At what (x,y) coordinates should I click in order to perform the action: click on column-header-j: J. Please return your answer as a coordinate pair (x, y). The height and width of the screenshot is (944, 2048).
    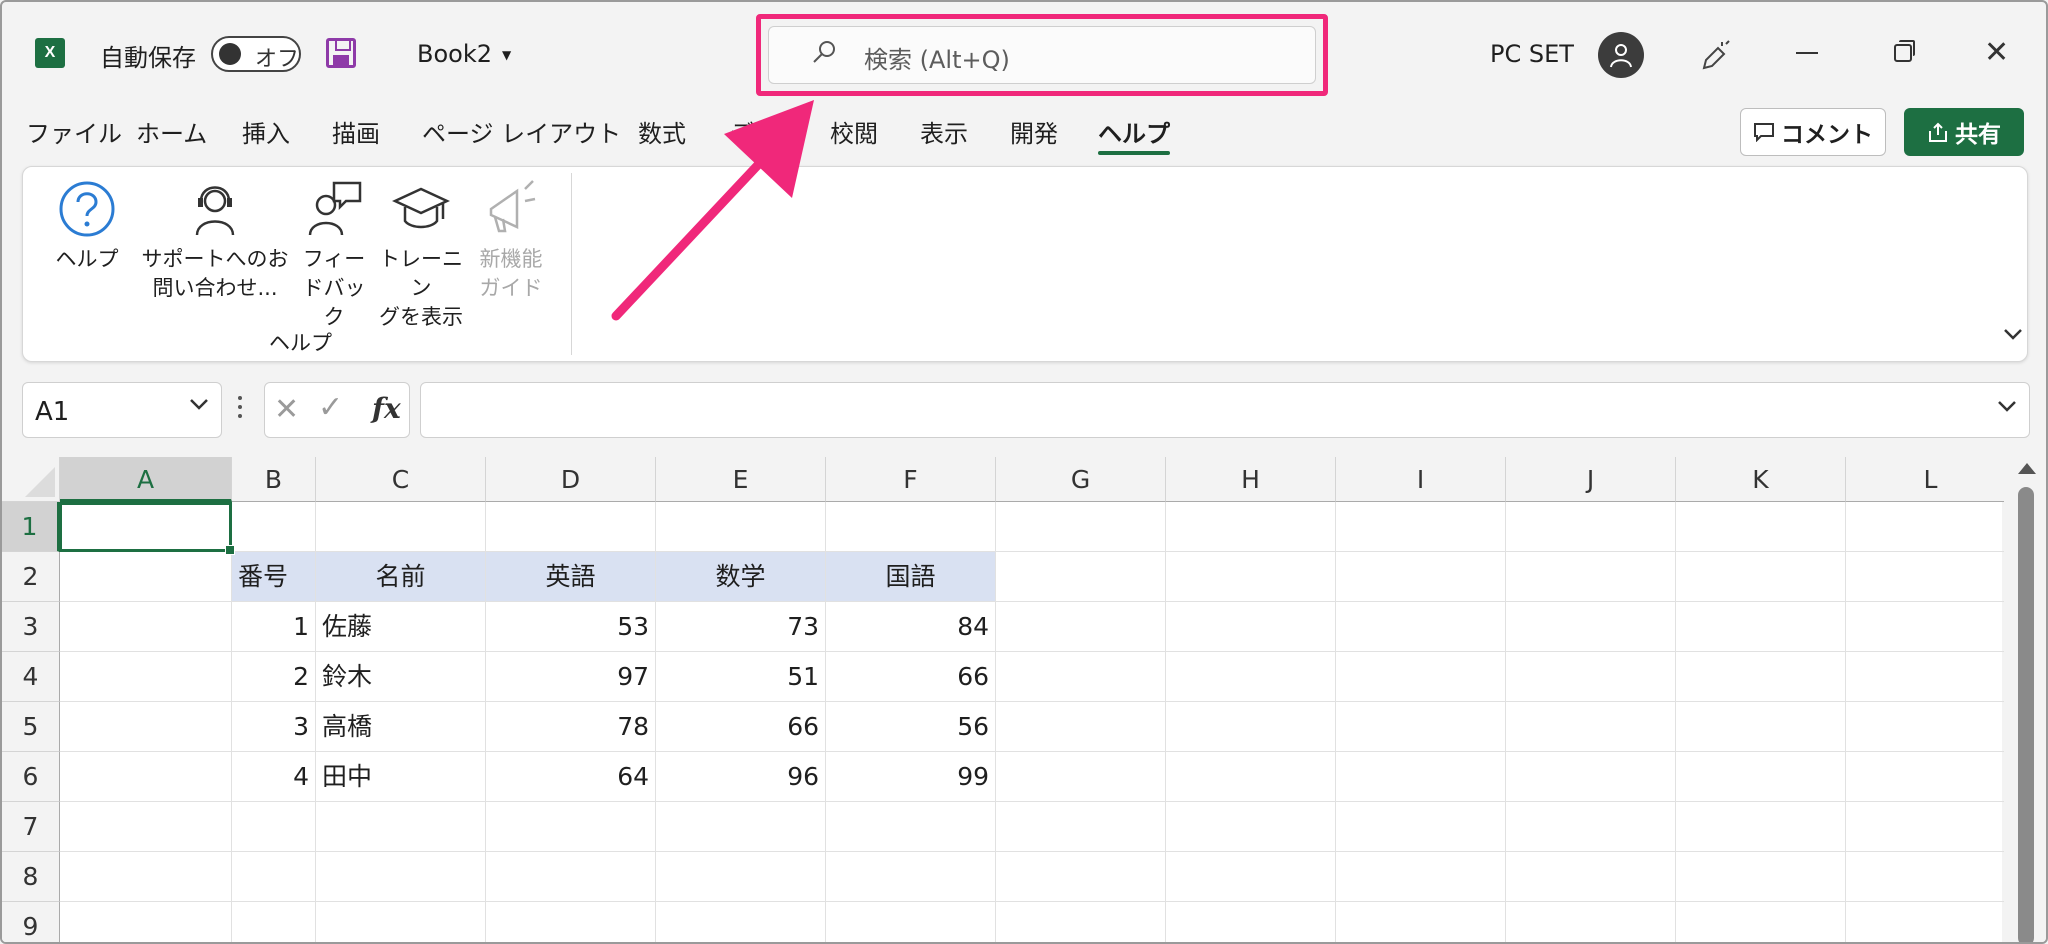
    Looking at the image, I should click on (1591, 479).